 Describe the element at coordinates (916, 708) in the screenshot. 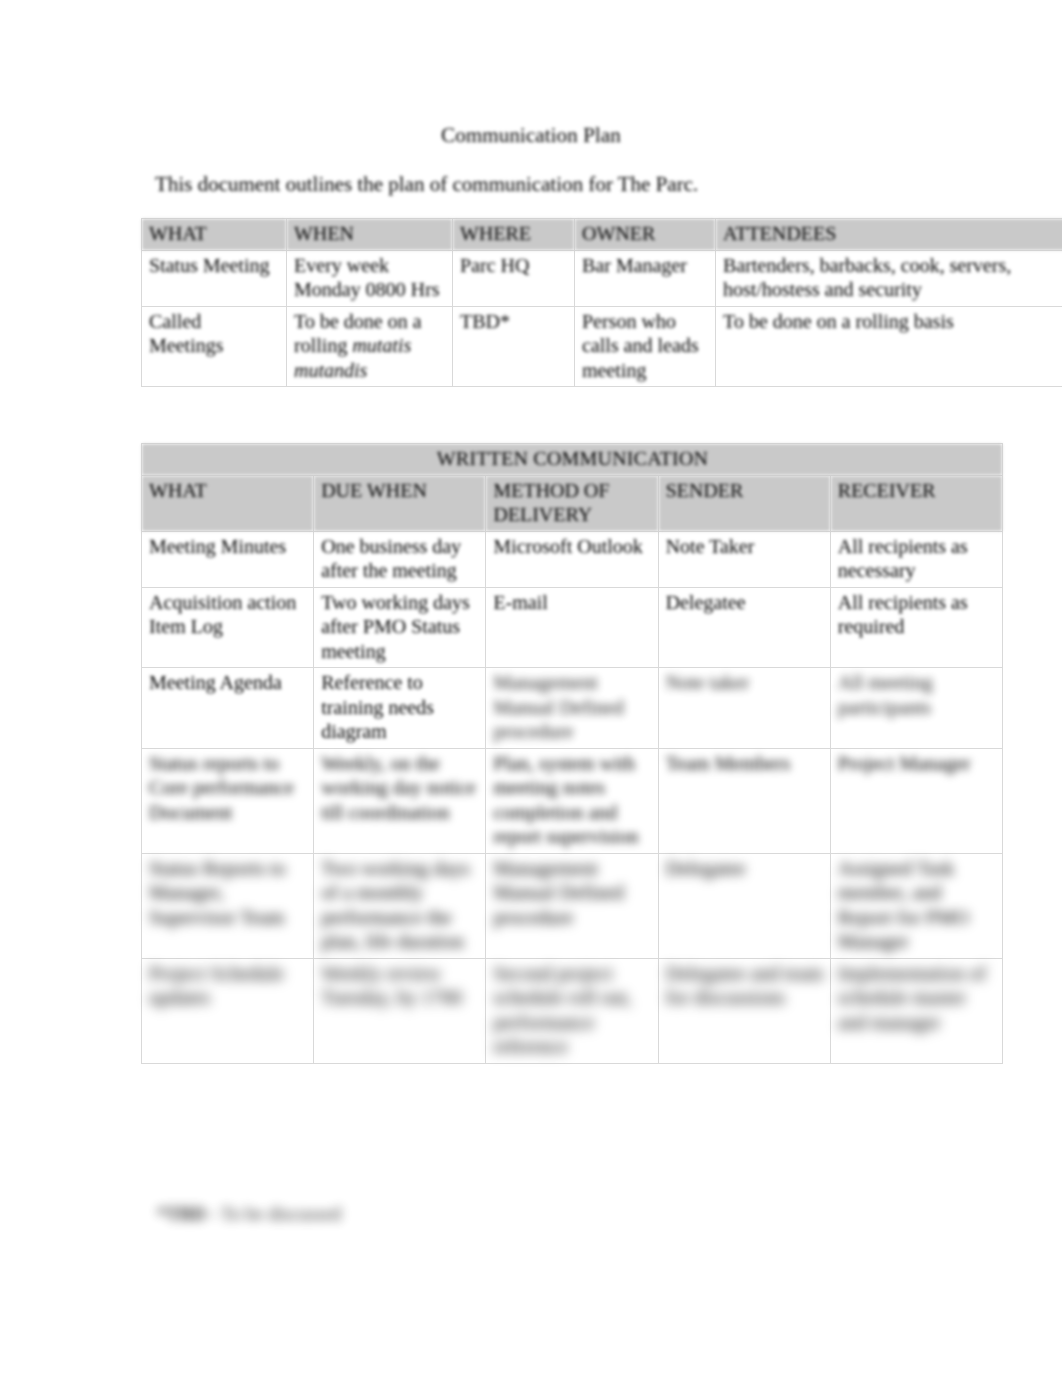

I see `cell-receiver: All meeting participants` at that location.